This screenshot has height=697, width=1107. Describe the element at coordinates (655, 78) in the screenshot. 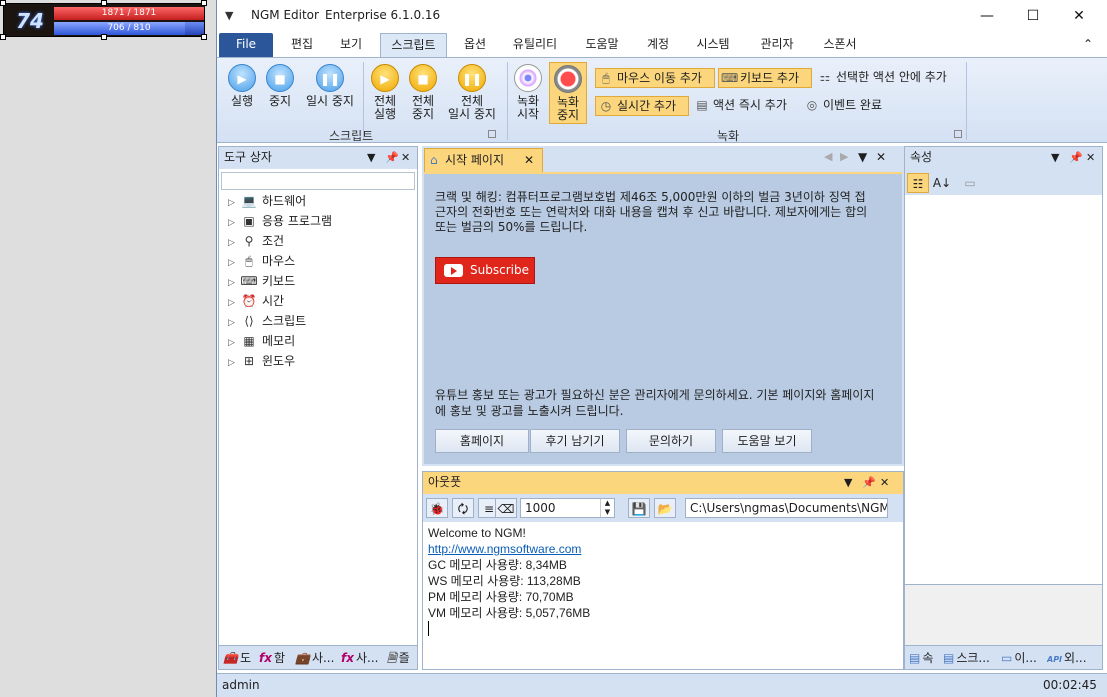

I see `add-mouse-move-button: 🖱 마우스 이동 추가` at that location.